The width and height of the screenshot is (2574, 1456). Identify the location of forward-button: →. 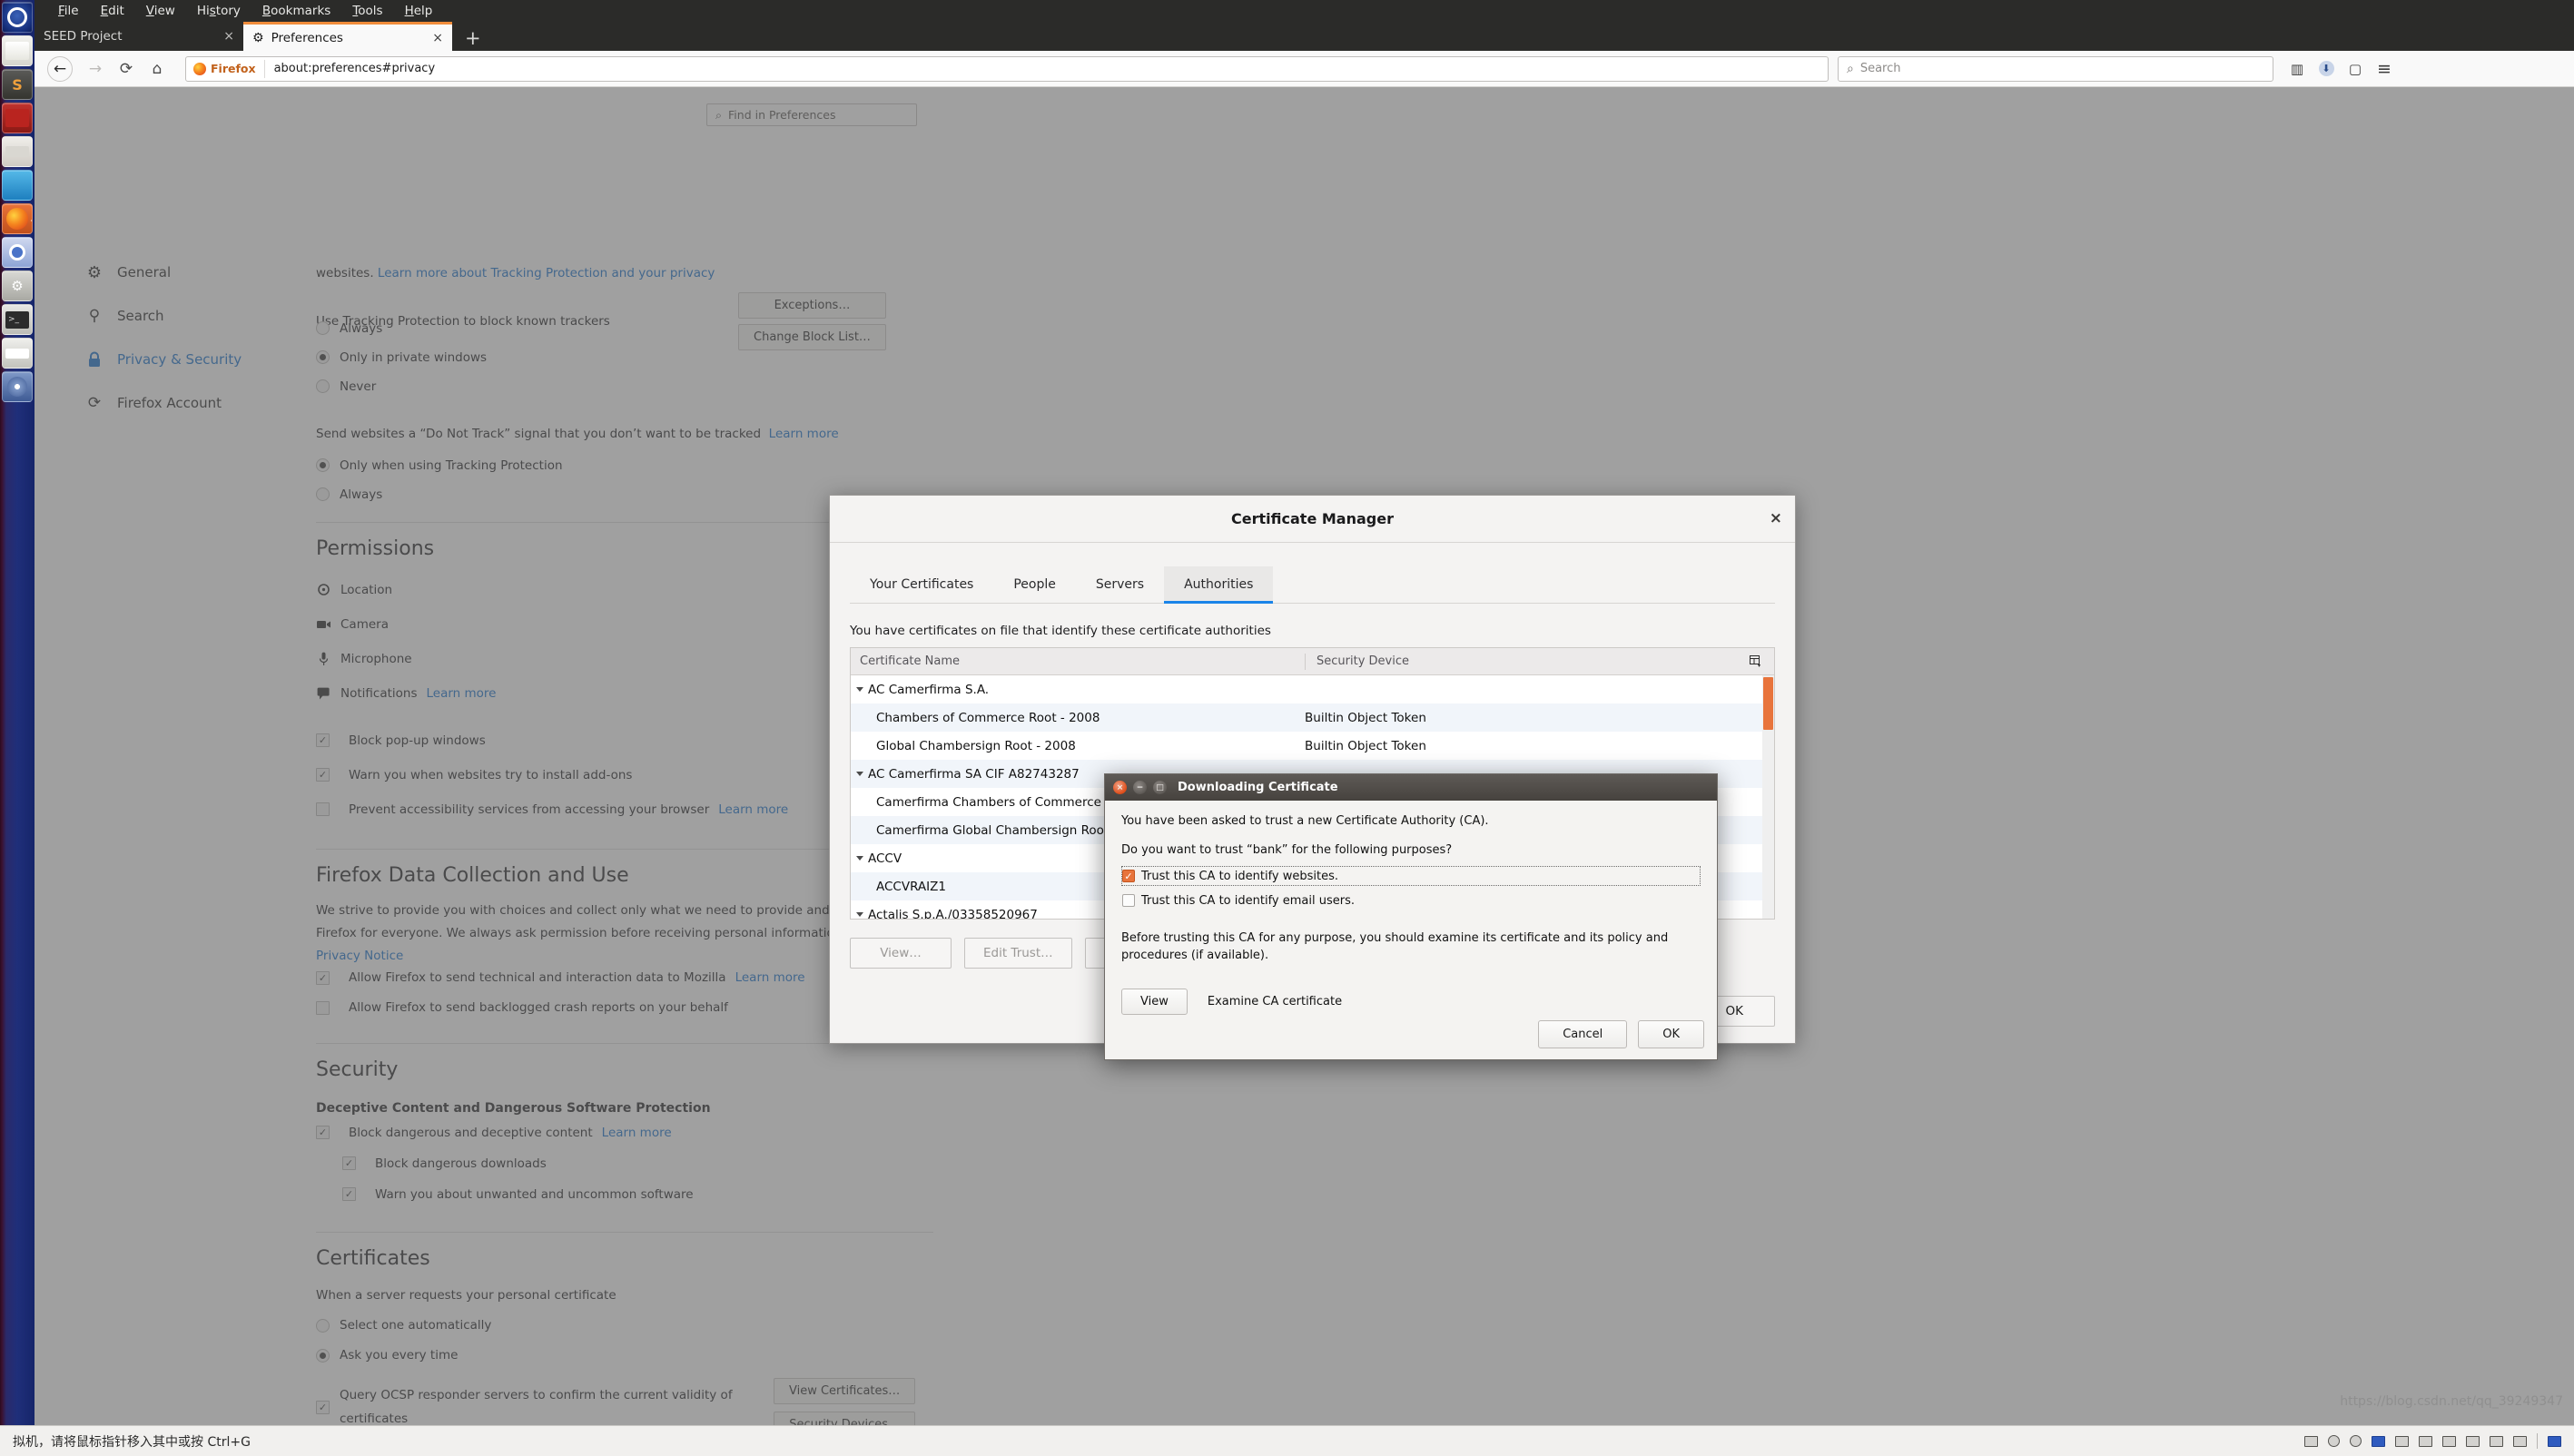
(95, 69).